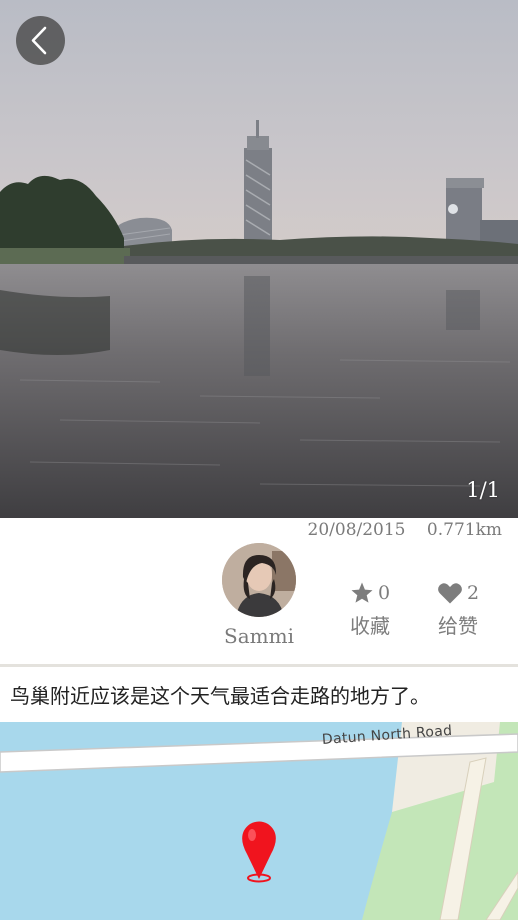  I want to click on avatar, so click(259, 580).